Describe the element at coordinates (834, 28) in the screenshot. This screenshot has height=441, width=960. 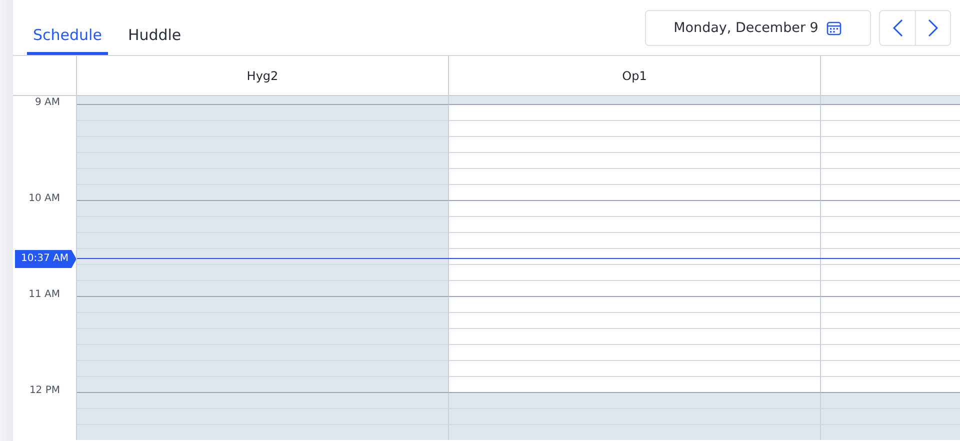
I see `calendar-icon` at that location.